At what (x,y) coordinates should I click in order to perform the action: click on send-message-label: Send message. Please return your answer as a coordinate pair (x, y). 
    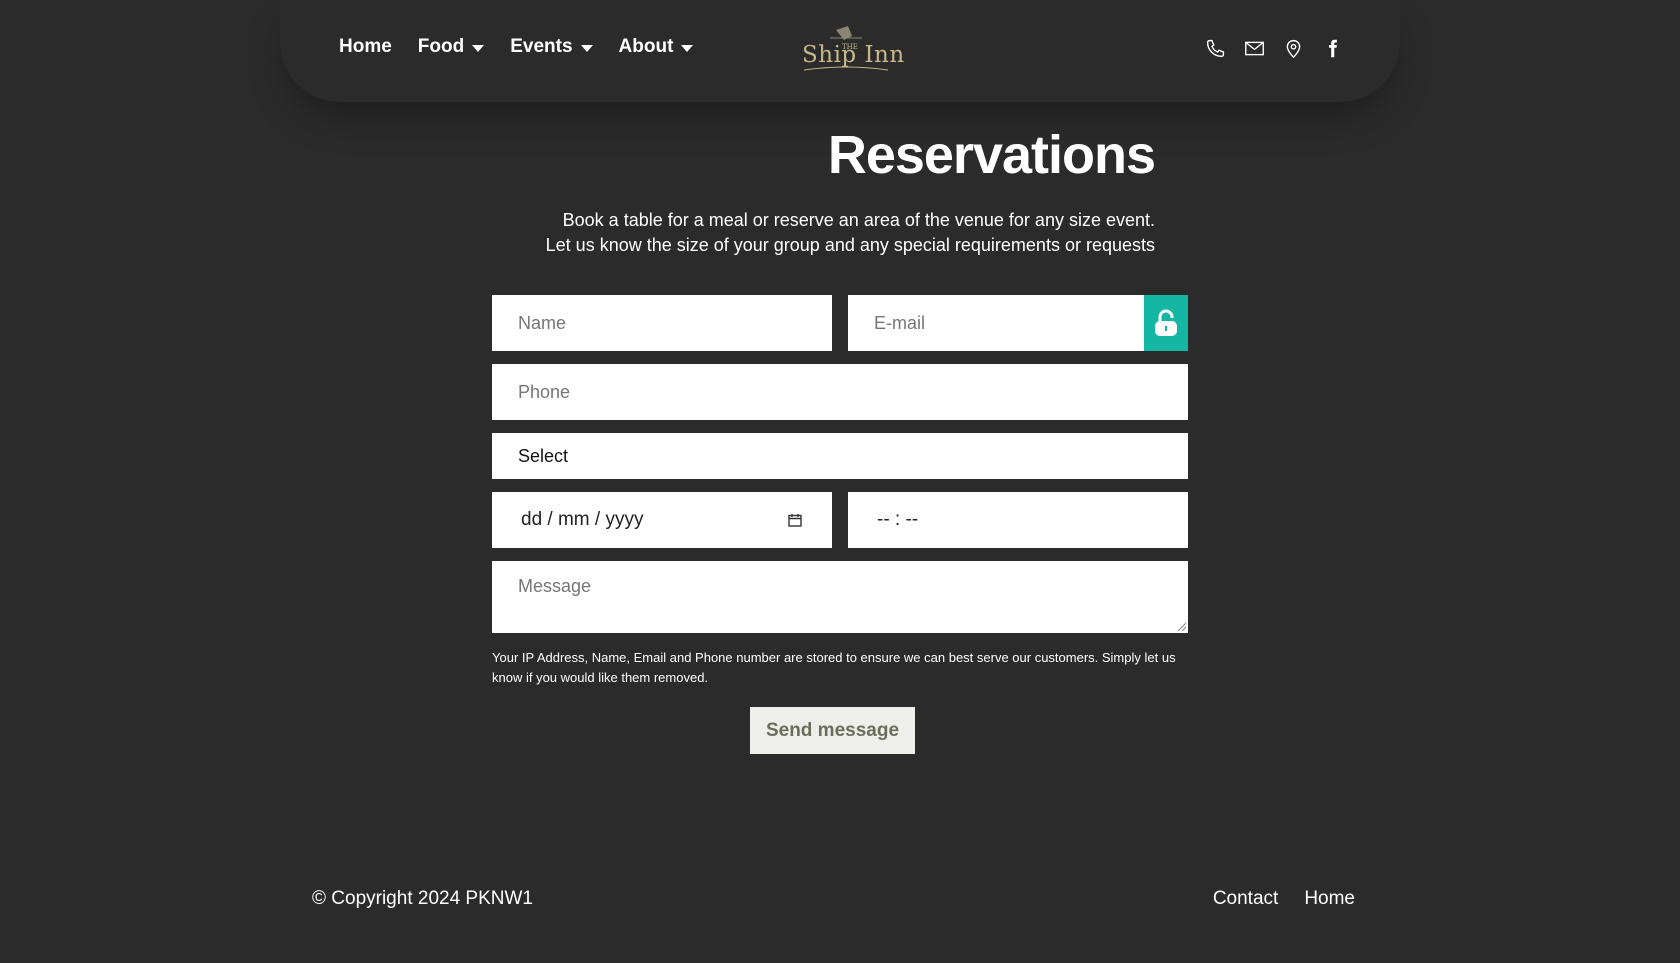
    Looking at the image, I should click on (832, 730).